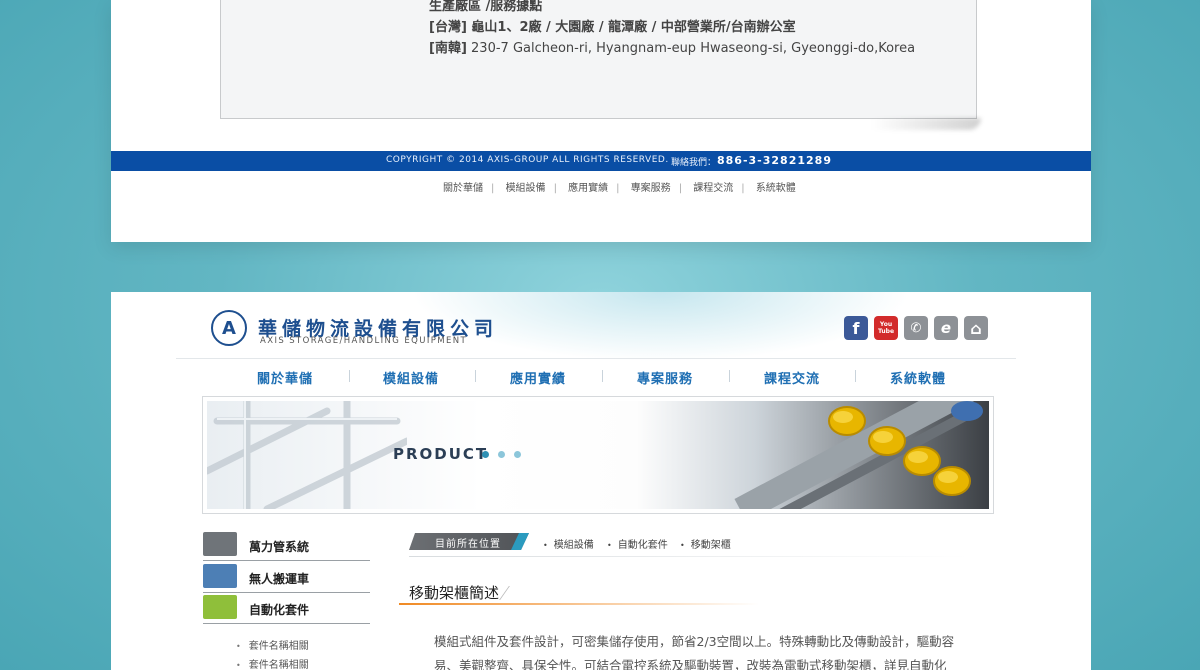 The height and width of the screenshot is (670, 1200). What do you see at coordinates (705, 543) in the screenshot?
I see `breadcrumb-mobile-rack: 移動架櫃` at bounding box center [705, 543].